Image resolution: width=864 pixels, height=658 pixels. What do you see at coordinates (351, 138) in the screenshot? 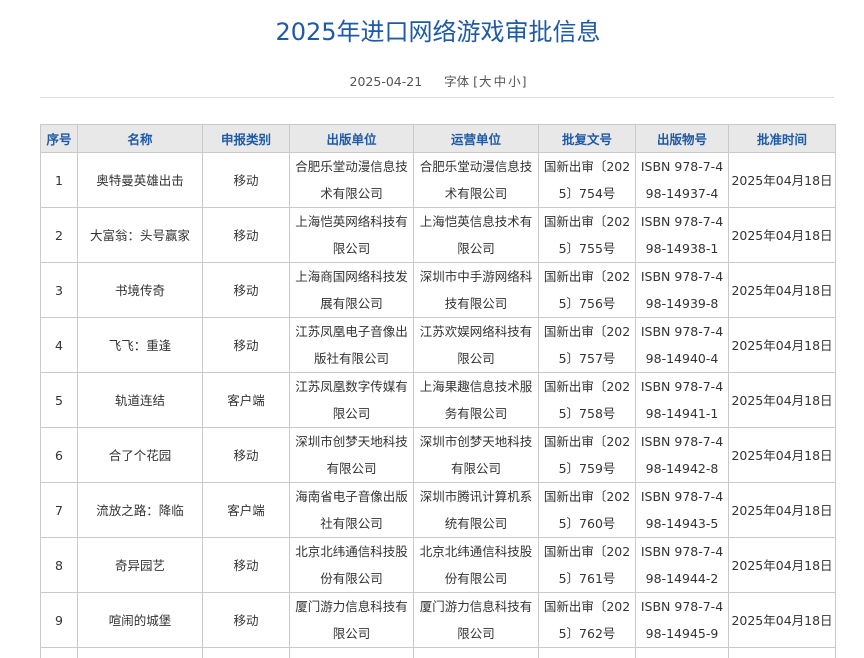
I see `header-publisher: 出版单位` at bounding box center [351, 138].